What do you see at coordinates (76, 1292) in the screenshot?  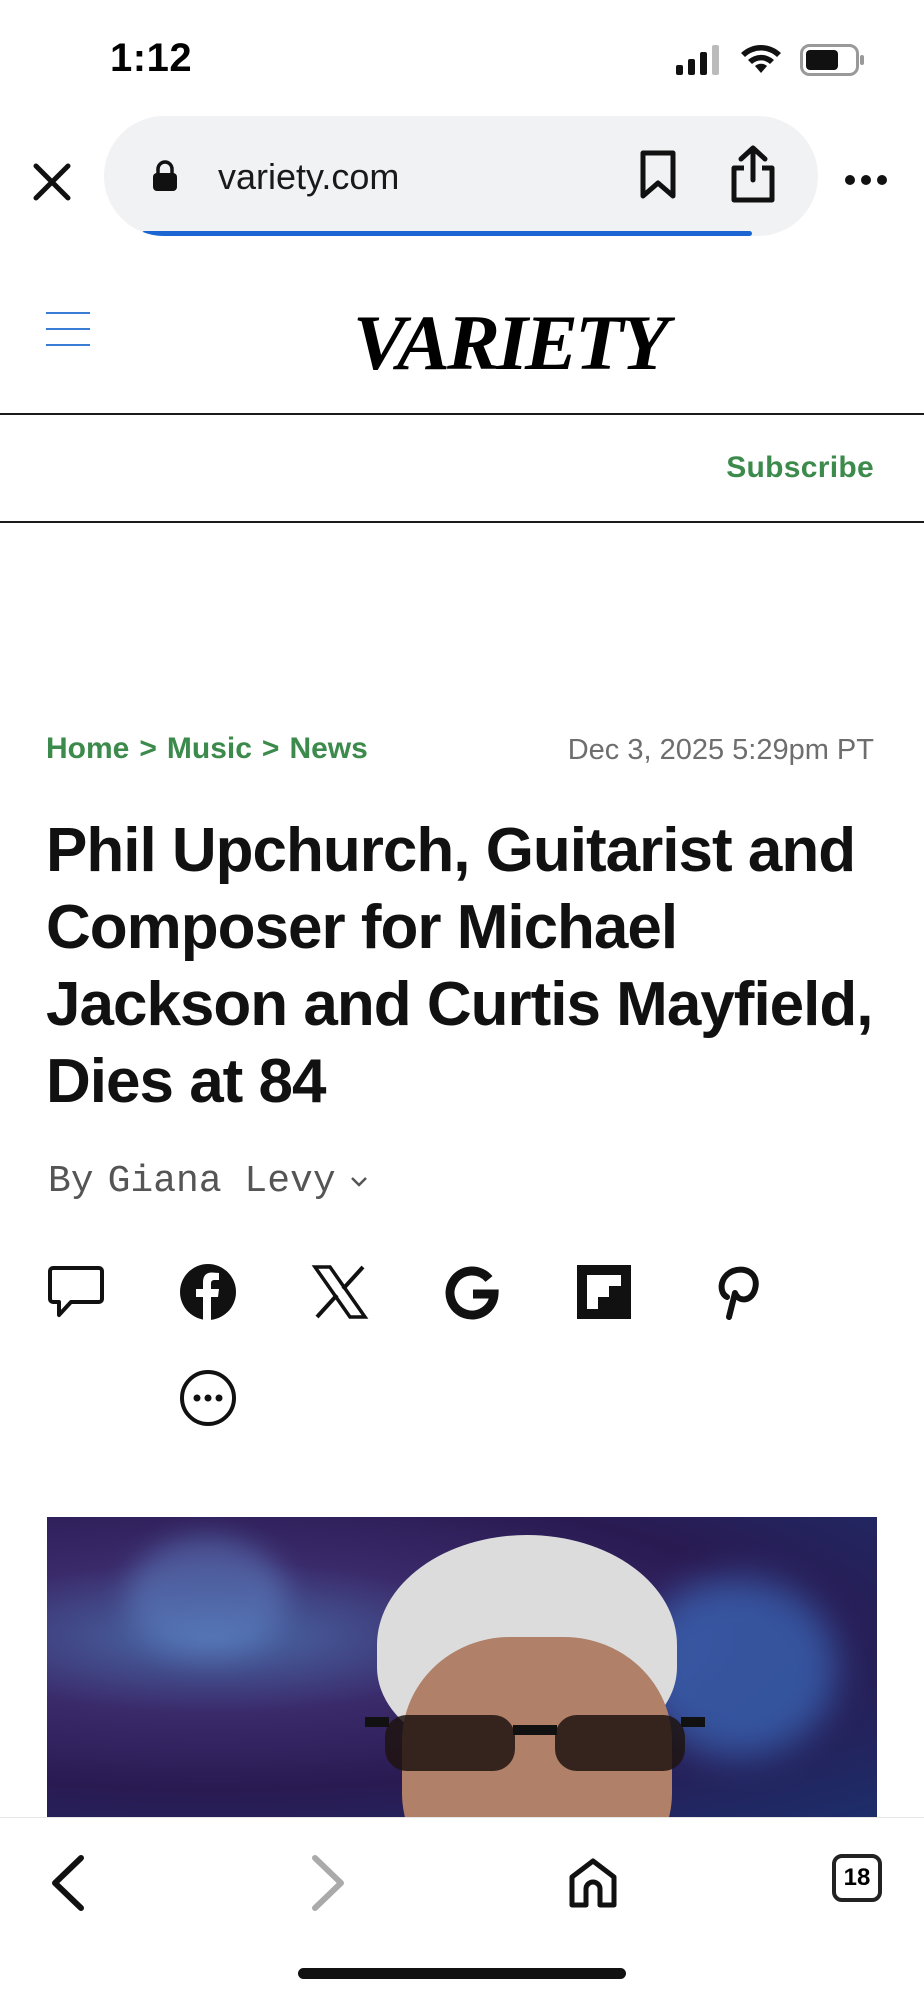 I see `comment-icon` at bounding box center [76, 1292].